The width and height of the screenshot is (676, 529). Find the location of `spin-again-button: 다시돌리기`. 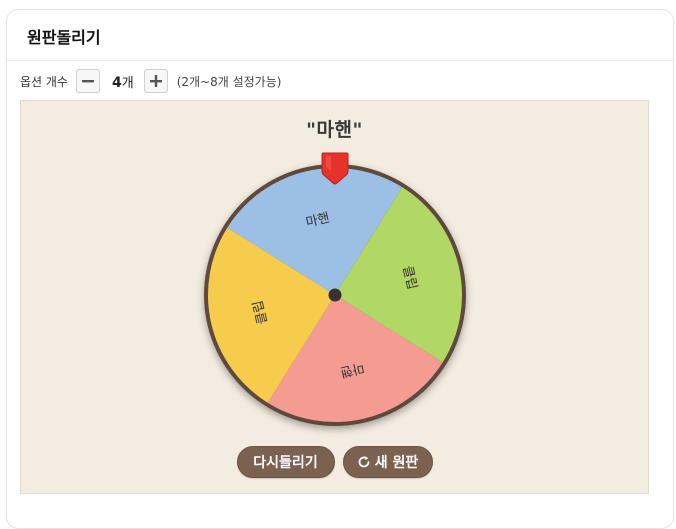

spin-again-button: 다시돌리기 is located at coordinates (285, 462).